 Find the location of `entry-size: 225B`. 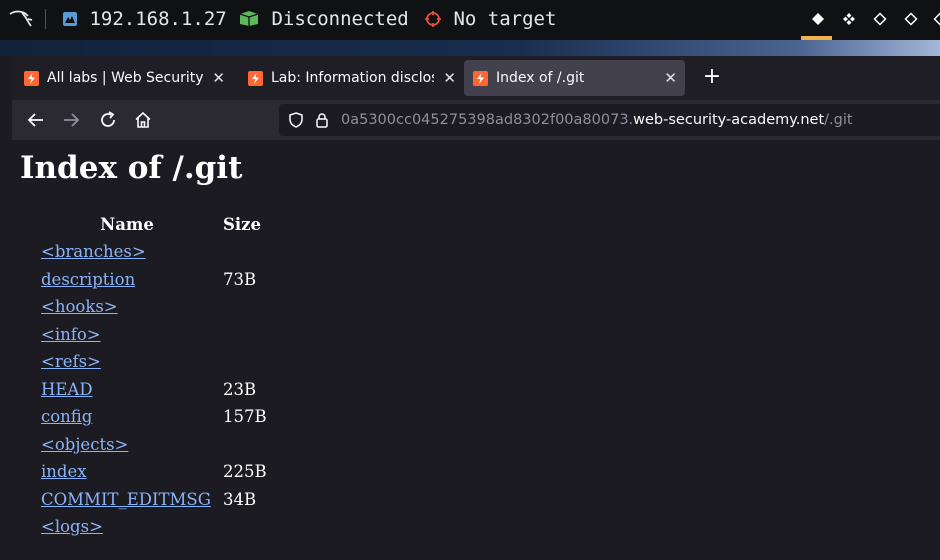

entry-size: 225B is located at coordinates (245, 472).